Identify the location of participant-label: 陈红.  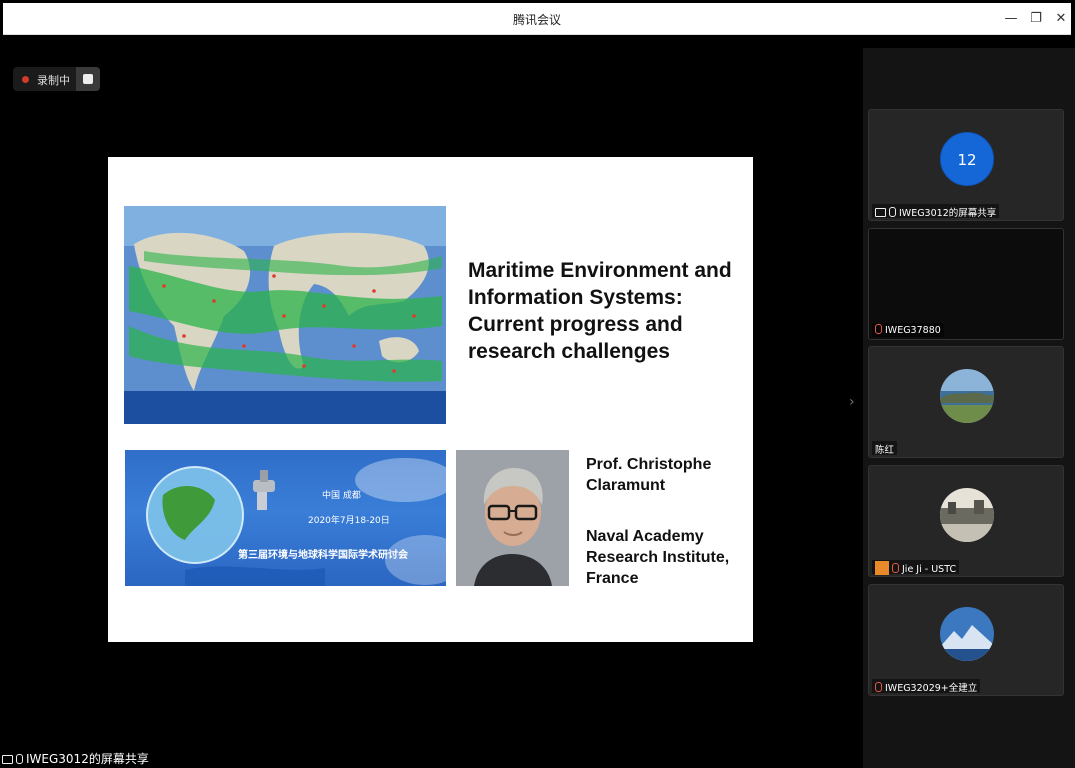
(885, 448).